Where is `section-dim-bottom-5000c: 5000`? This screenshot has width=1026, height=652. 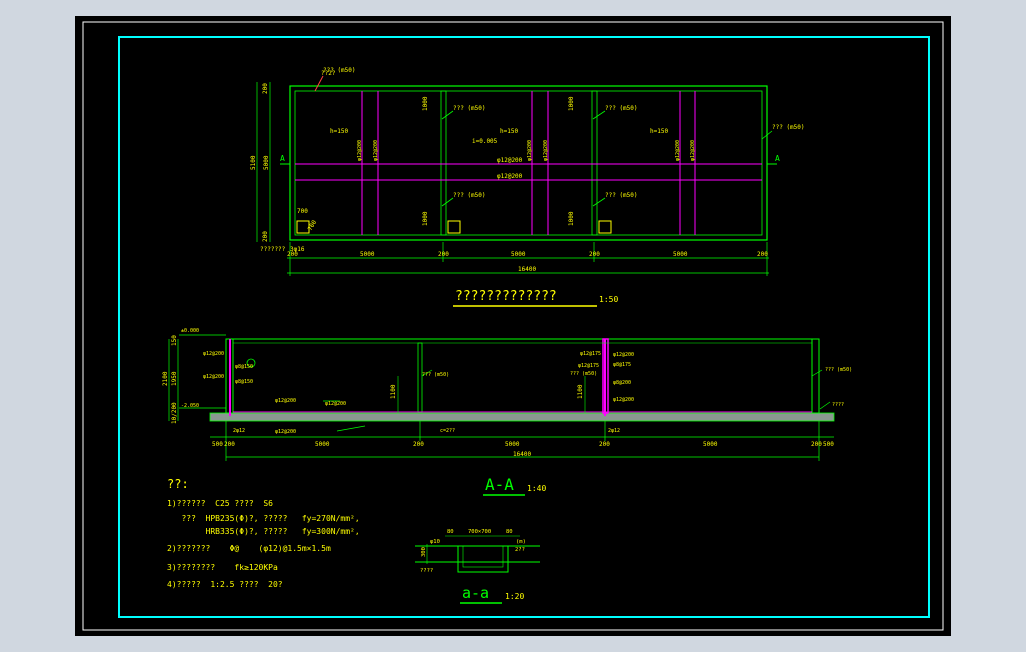
section-dim-bottom-5000c: 5000 is located at coordinates (710, 444).